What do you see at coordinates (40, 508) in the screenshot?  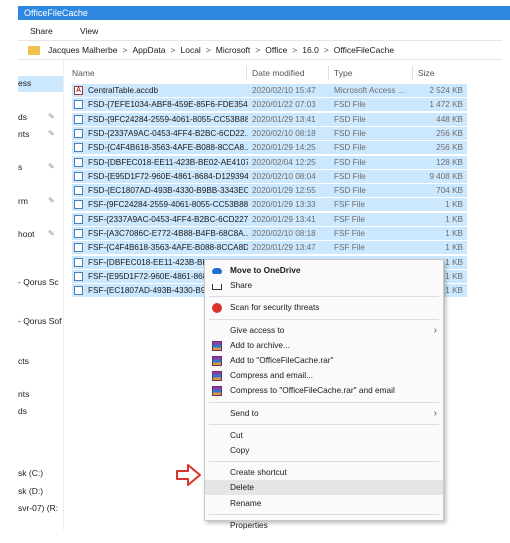 I see `nav-item: svr-07) (R:` at bounding box center [40, 508].